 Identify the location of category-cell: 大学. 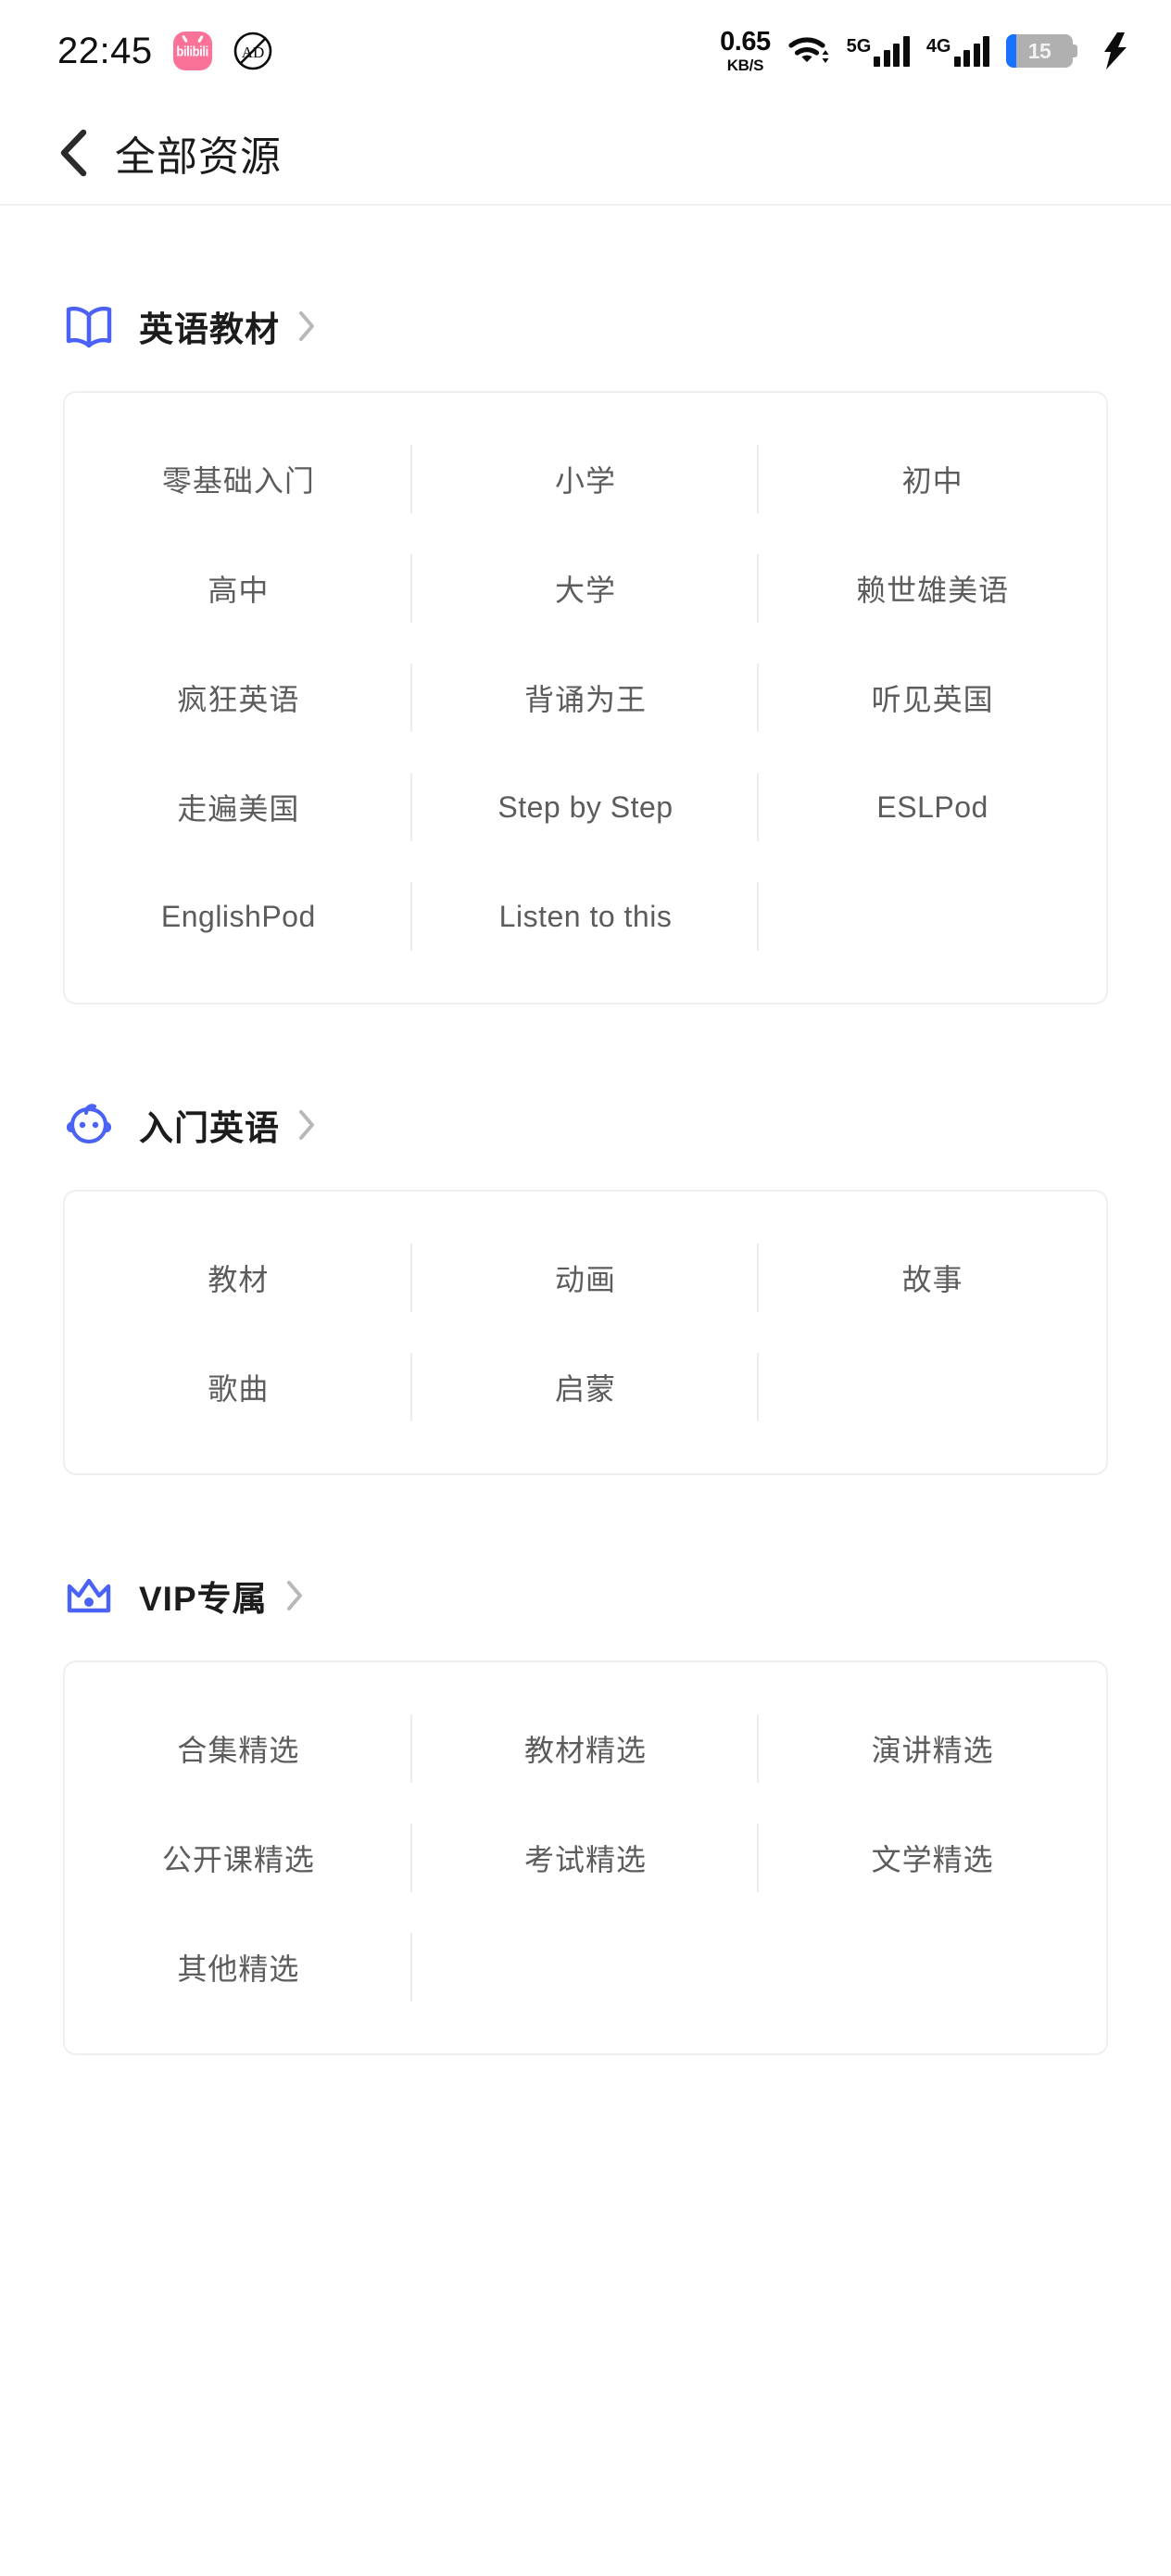
(586, 589).